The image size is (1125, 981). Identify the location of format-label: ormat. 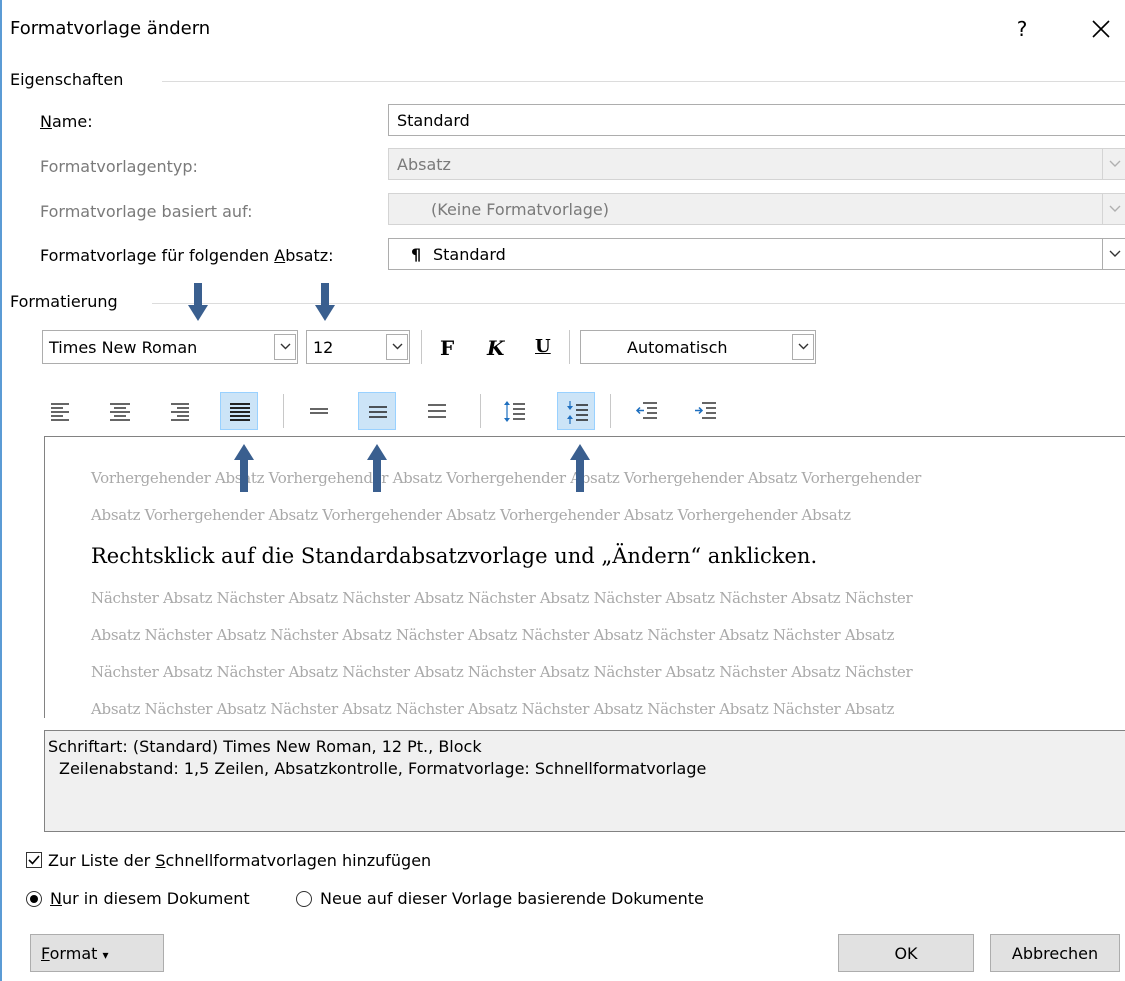
(73, 953).